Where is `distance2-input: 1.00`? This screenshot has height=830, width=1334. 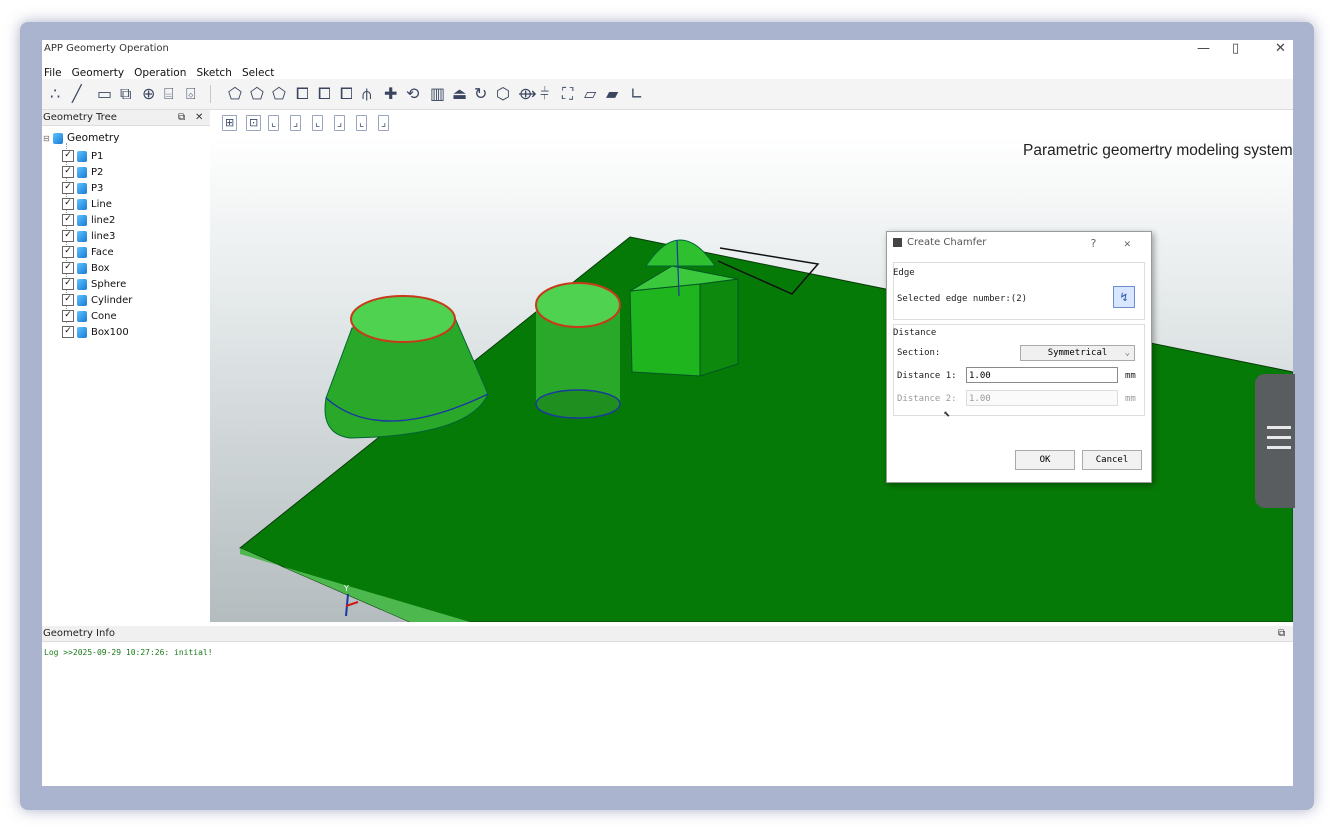
distance2-input: 1.00 is located at coordinates (1042, 398).